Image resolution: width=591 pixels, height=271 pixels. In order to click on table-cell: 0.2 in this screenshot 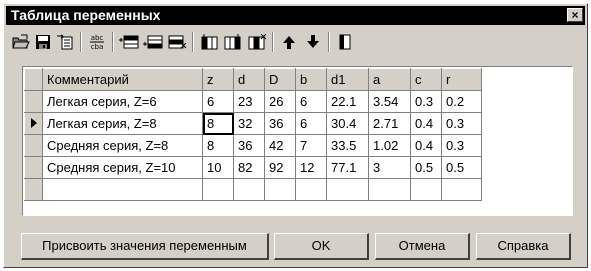, I will do `click(461, 101)`.